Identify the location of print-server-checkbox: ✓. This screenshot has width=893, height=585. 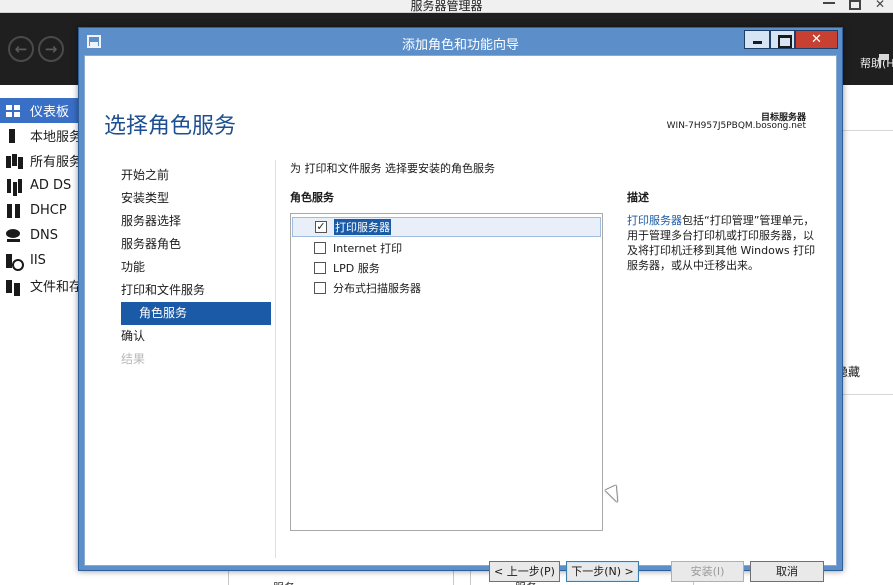
(321, 227).